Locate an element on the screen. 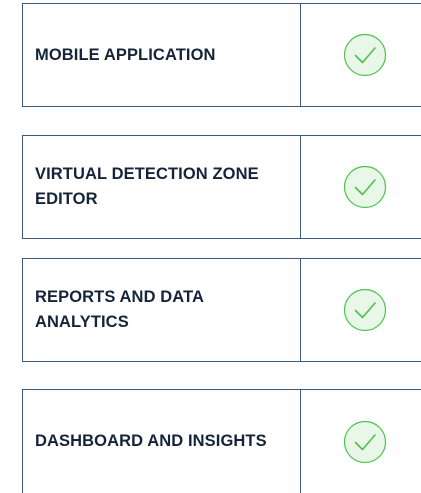 The image size is (421, 493). feature-label-cell: VIRTUAL DETECTION ZONE EDITOR is located at coordinates (162, 187).